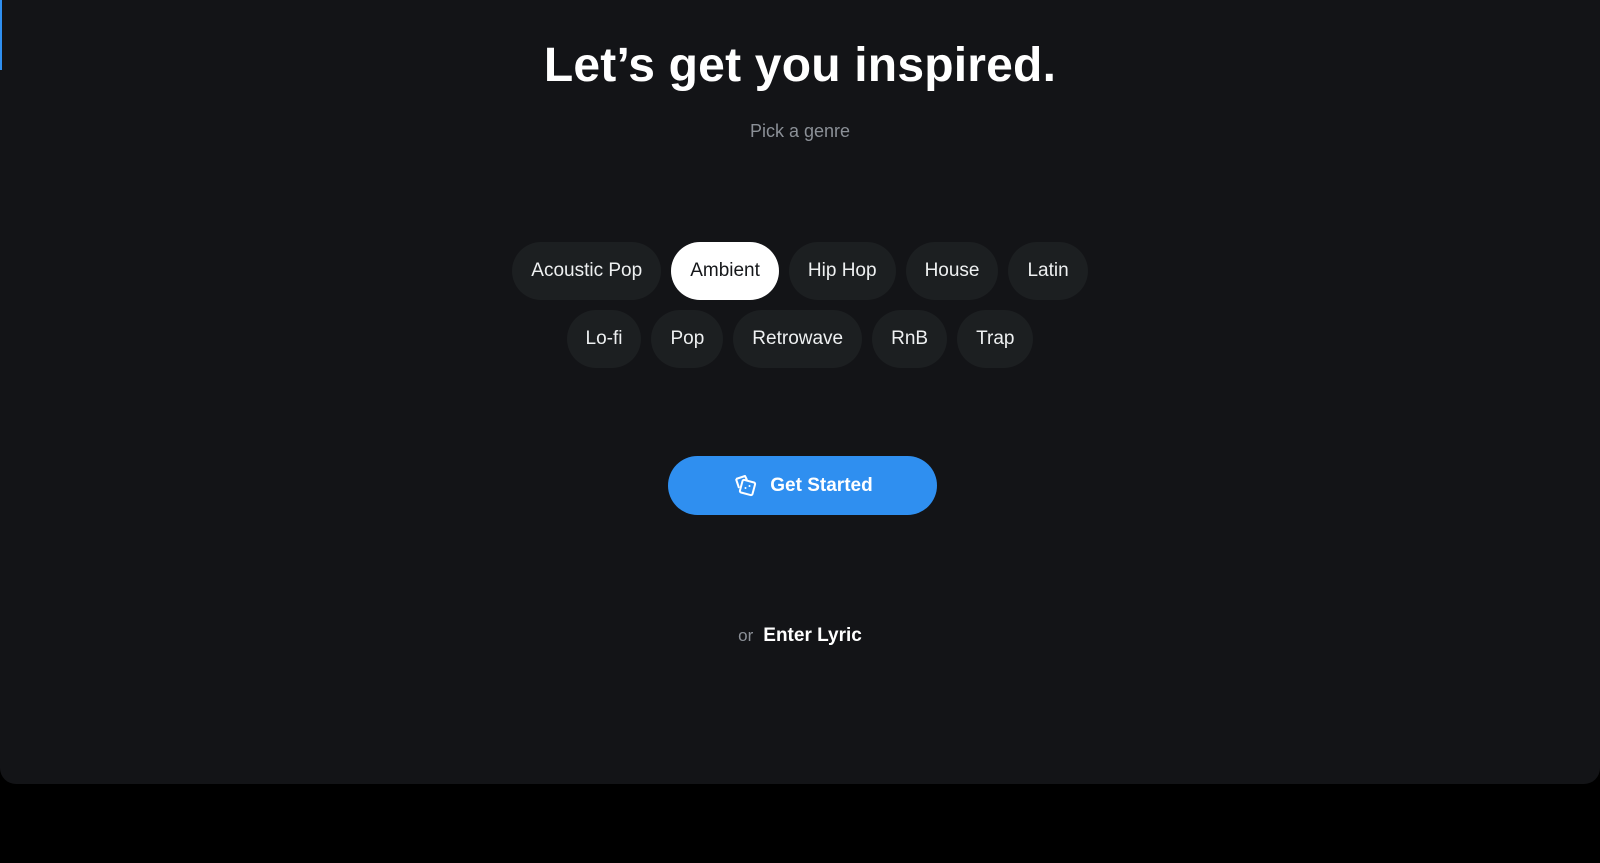 The height and width of the screenshot is (863, 1600). I want to click on dice-icon, so click(746, 486).